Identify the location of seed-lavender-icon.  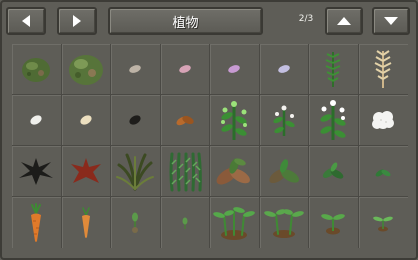
(283, 69).